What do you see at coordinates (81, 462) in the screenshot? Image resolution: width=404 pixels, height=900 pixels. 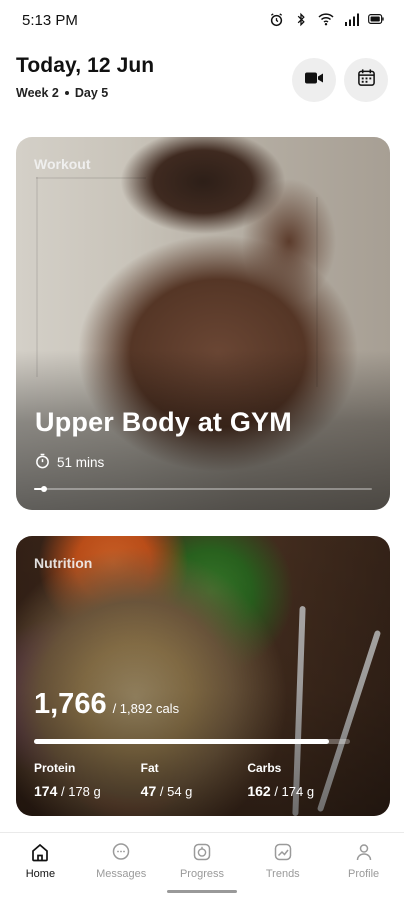 I see `duration-text: 51 mins` at bounding box center [81, 462].